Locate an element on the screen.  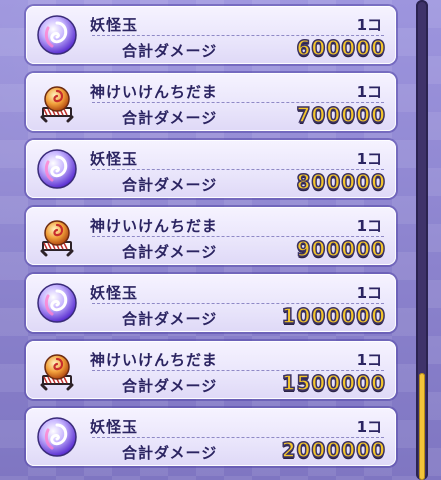
total-damage-value: 600000 is located at coordinates (341, 48).